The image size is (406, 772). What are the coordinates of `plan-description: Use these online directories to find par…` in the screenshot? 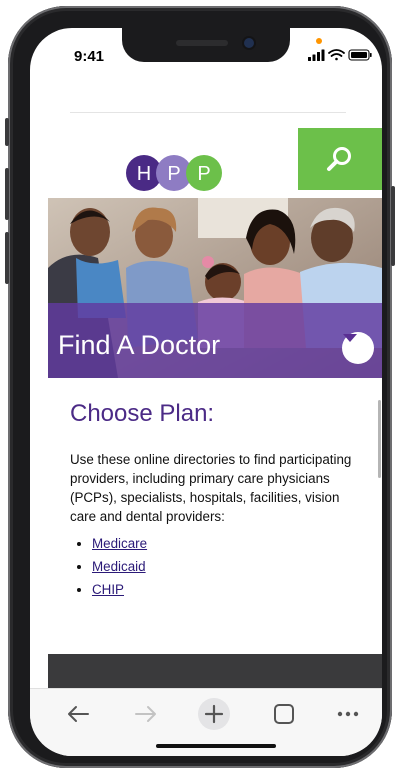 It's located at (211, 488).